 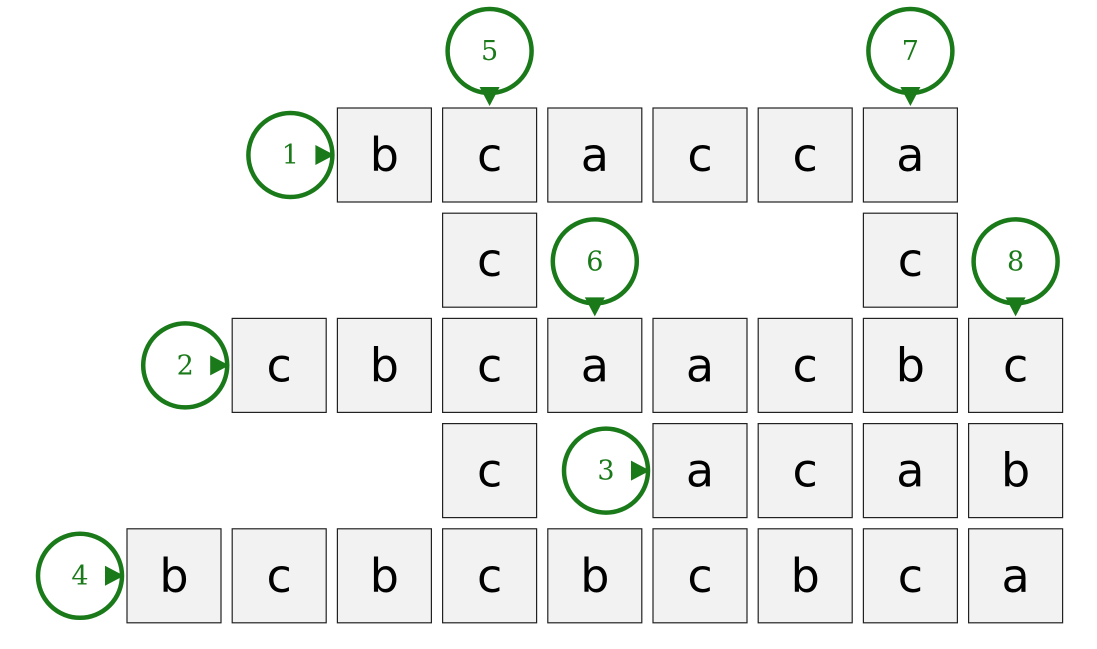 I want to click on clue-marker-4: 4, so click(x=80, y=576).